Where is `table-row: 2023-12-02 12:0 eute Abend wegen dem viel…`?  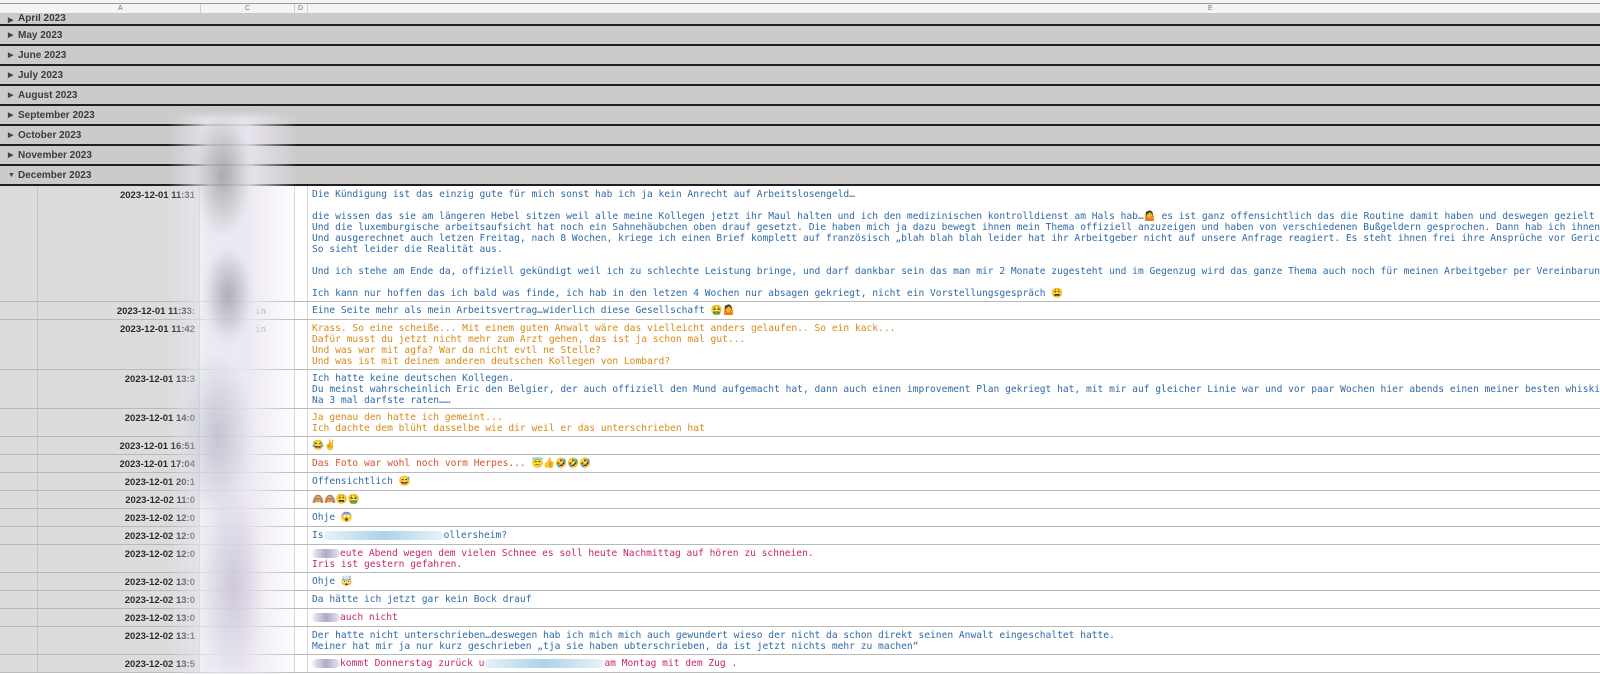 table-row: 2023-12-02 12:0 eute Abend wegen dem viel… is located at coordinates (800, 559).